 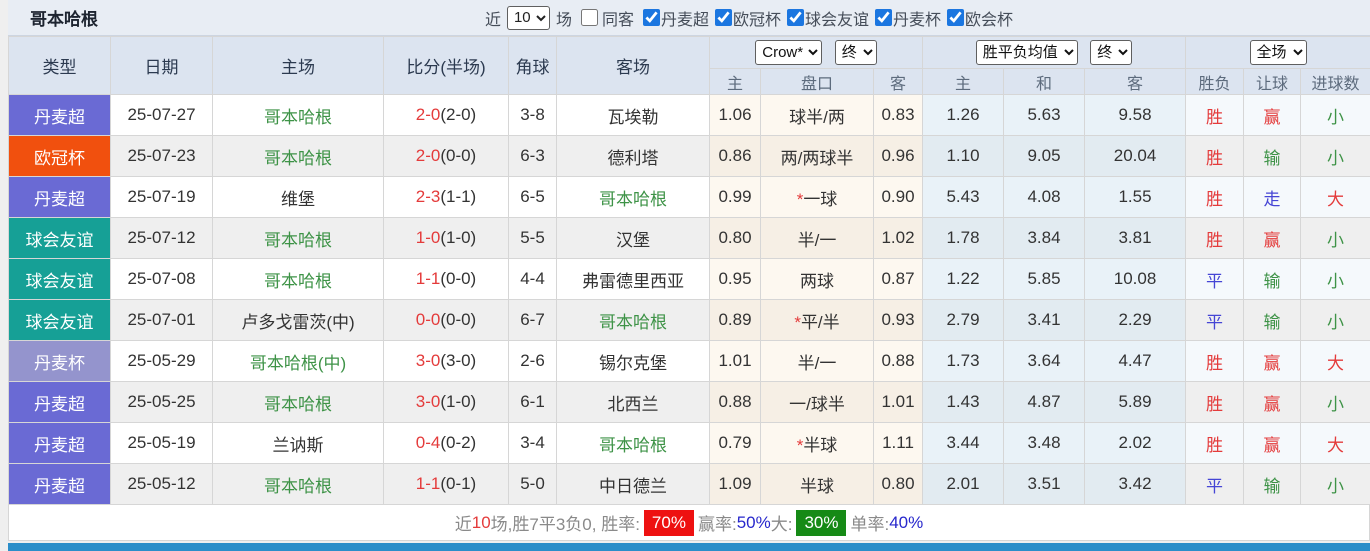 I want to click on corners-cell: 6-7, so click(x=532, y=320).